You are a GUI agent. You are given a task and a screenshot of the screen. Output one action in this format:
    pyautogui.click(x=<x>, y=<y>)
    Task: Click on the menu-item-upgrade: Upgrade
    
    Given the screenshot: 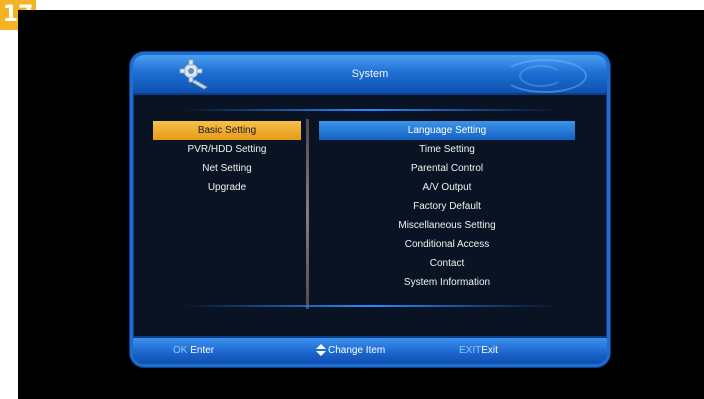 What is the action you would take?
    pyautogui.click(x=227, y=187)
    